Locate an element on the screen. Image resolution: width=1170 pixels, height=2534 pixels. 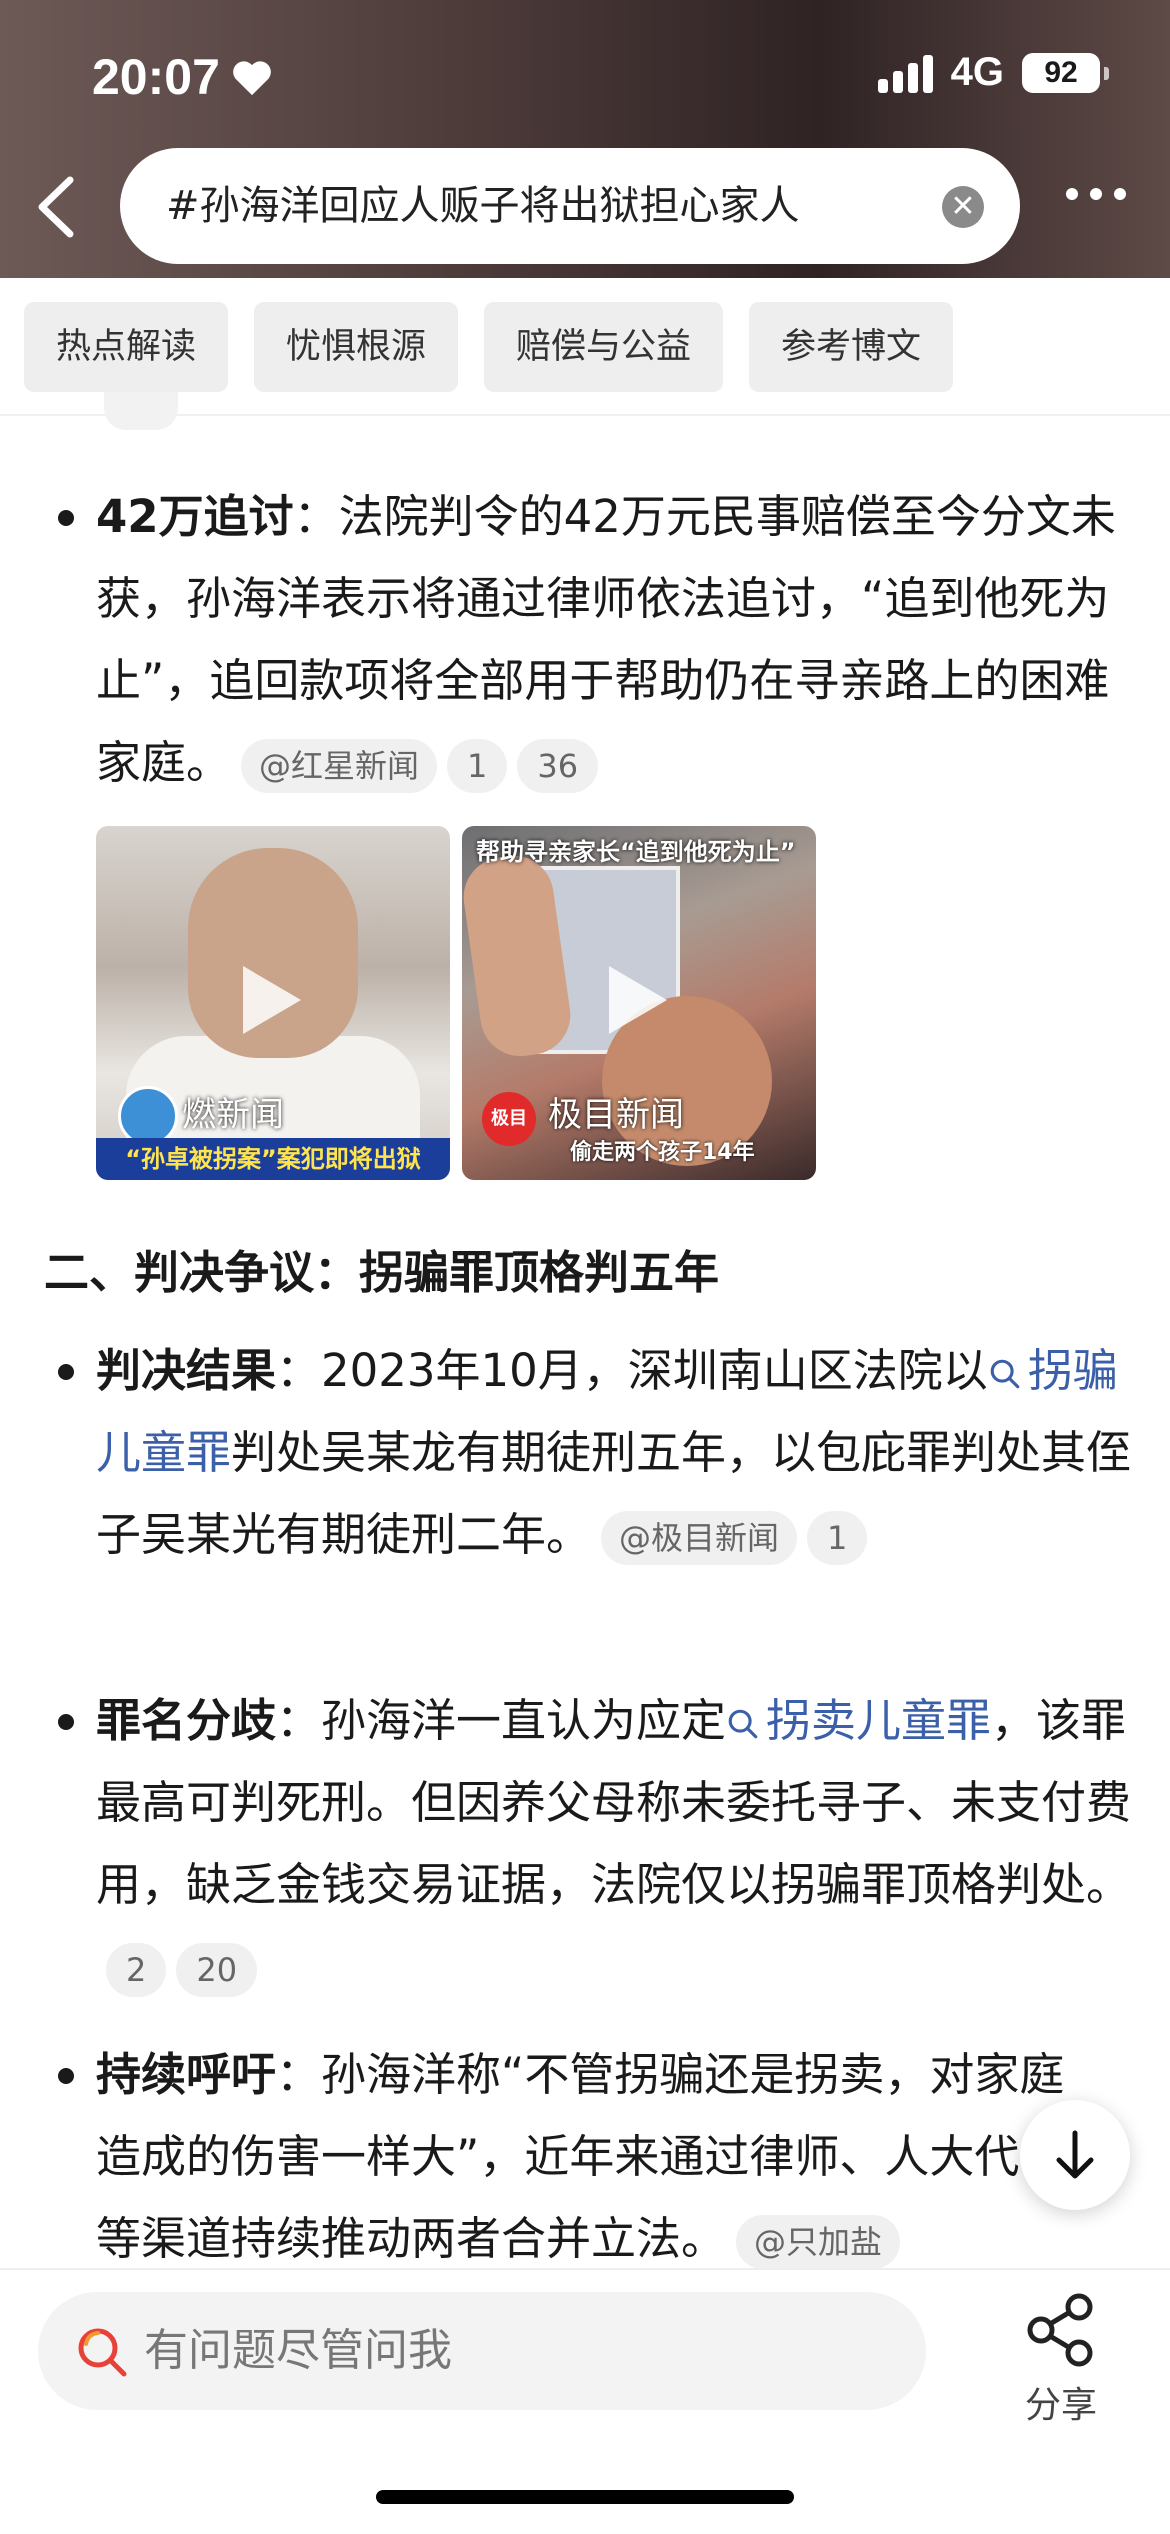
source-chip: @极目新闻 is located at coordinates (699, 1538).